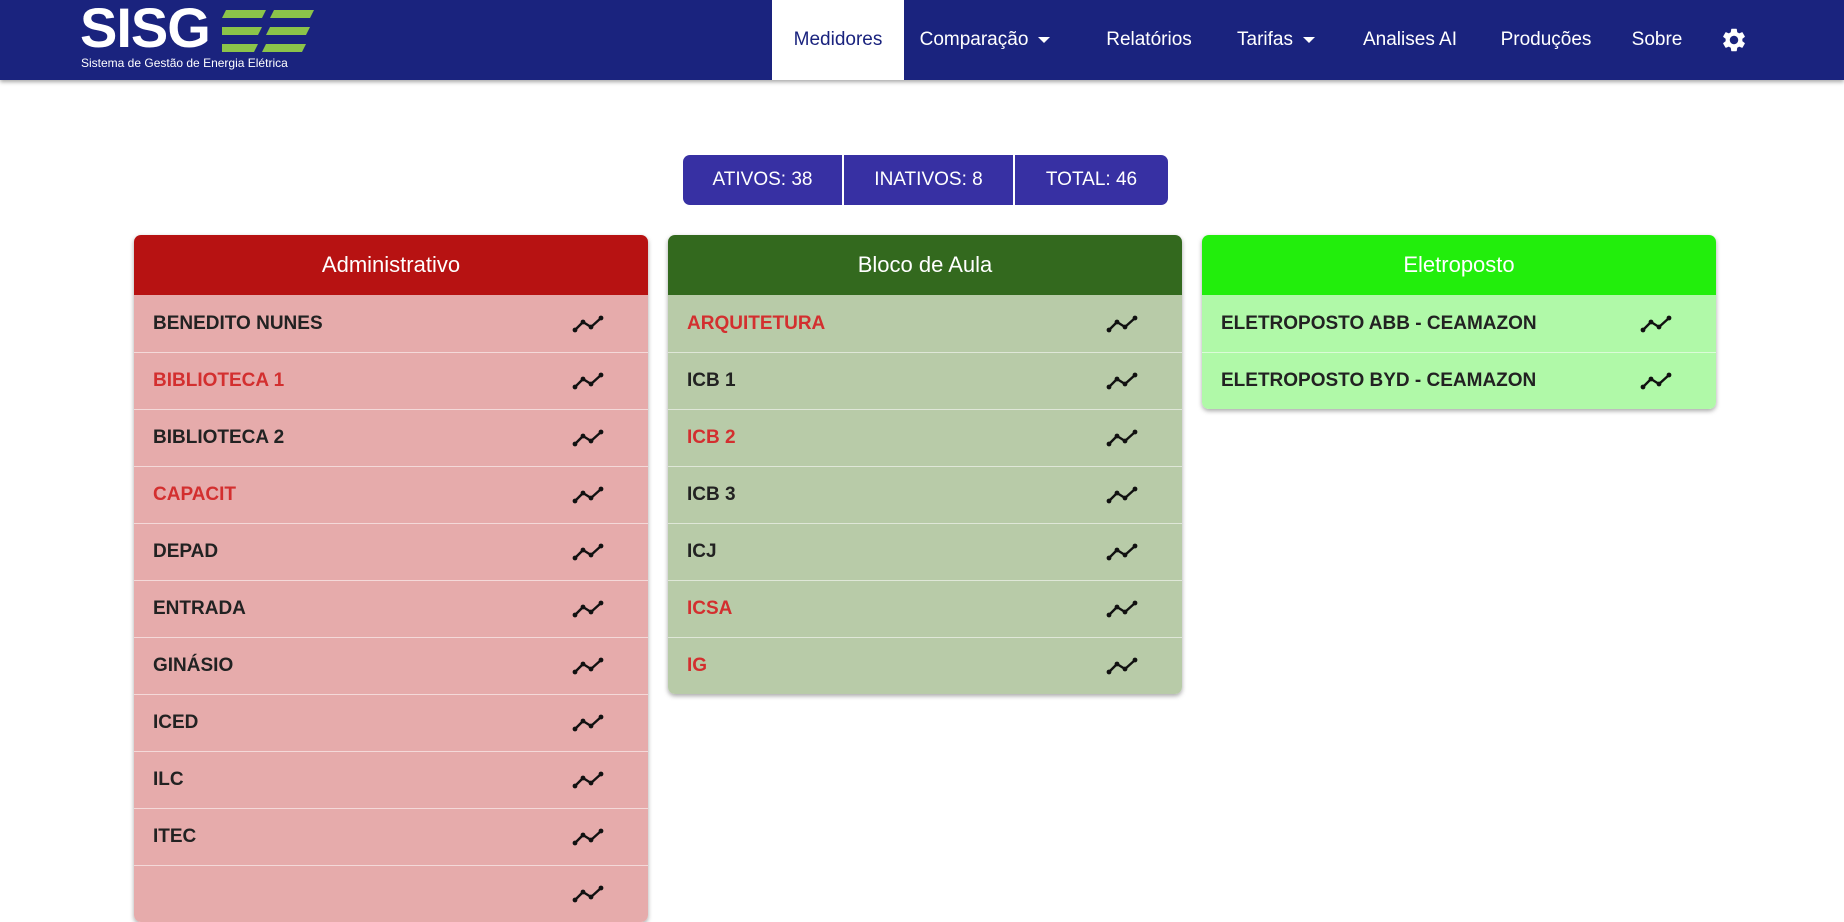 Image resolution: width=1844 pixels, height=922 pixels. Describe the element at coordinates (1379, 323) in the screenshot. I see `meter-name: ELETROPOSTO ABB - CEAMAZON` at that location.